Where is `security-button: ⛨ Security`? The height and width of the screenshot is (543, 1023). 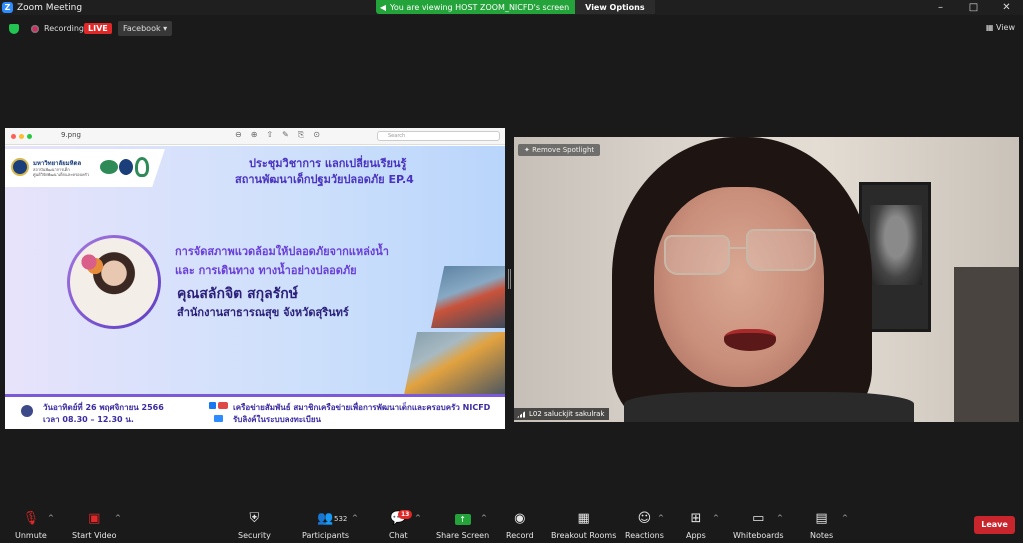 security-button: ⛨ Security is located at coordinates (254, 525).